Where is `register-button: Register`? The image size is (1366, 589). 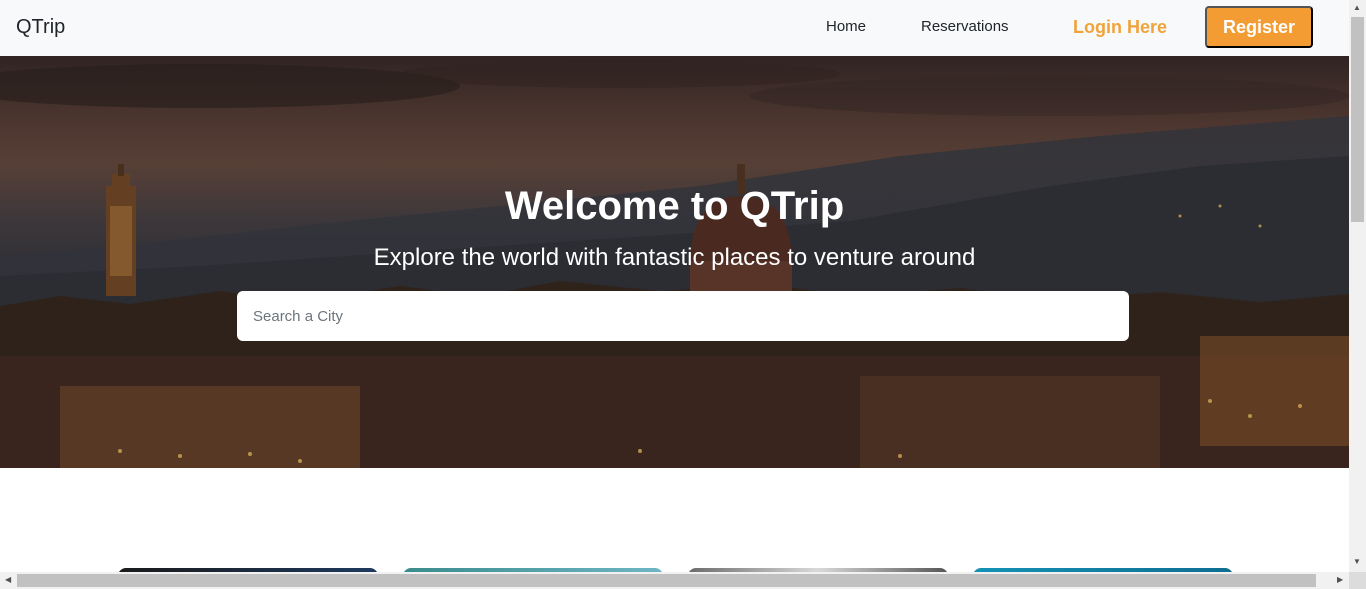 register-button: Register is located at coordinates (1259, 27).